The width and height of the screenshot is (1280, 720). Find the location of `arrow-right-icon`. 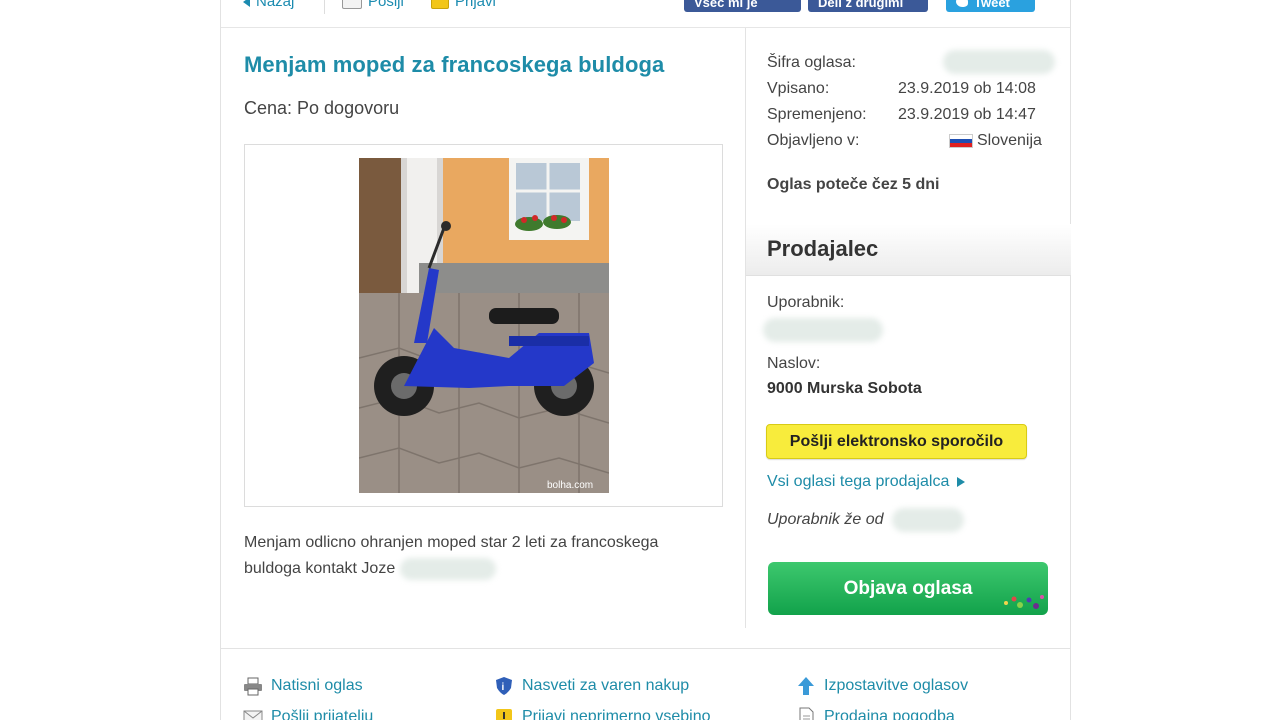

arrow-right-icon is located at coordinates (961, 482).